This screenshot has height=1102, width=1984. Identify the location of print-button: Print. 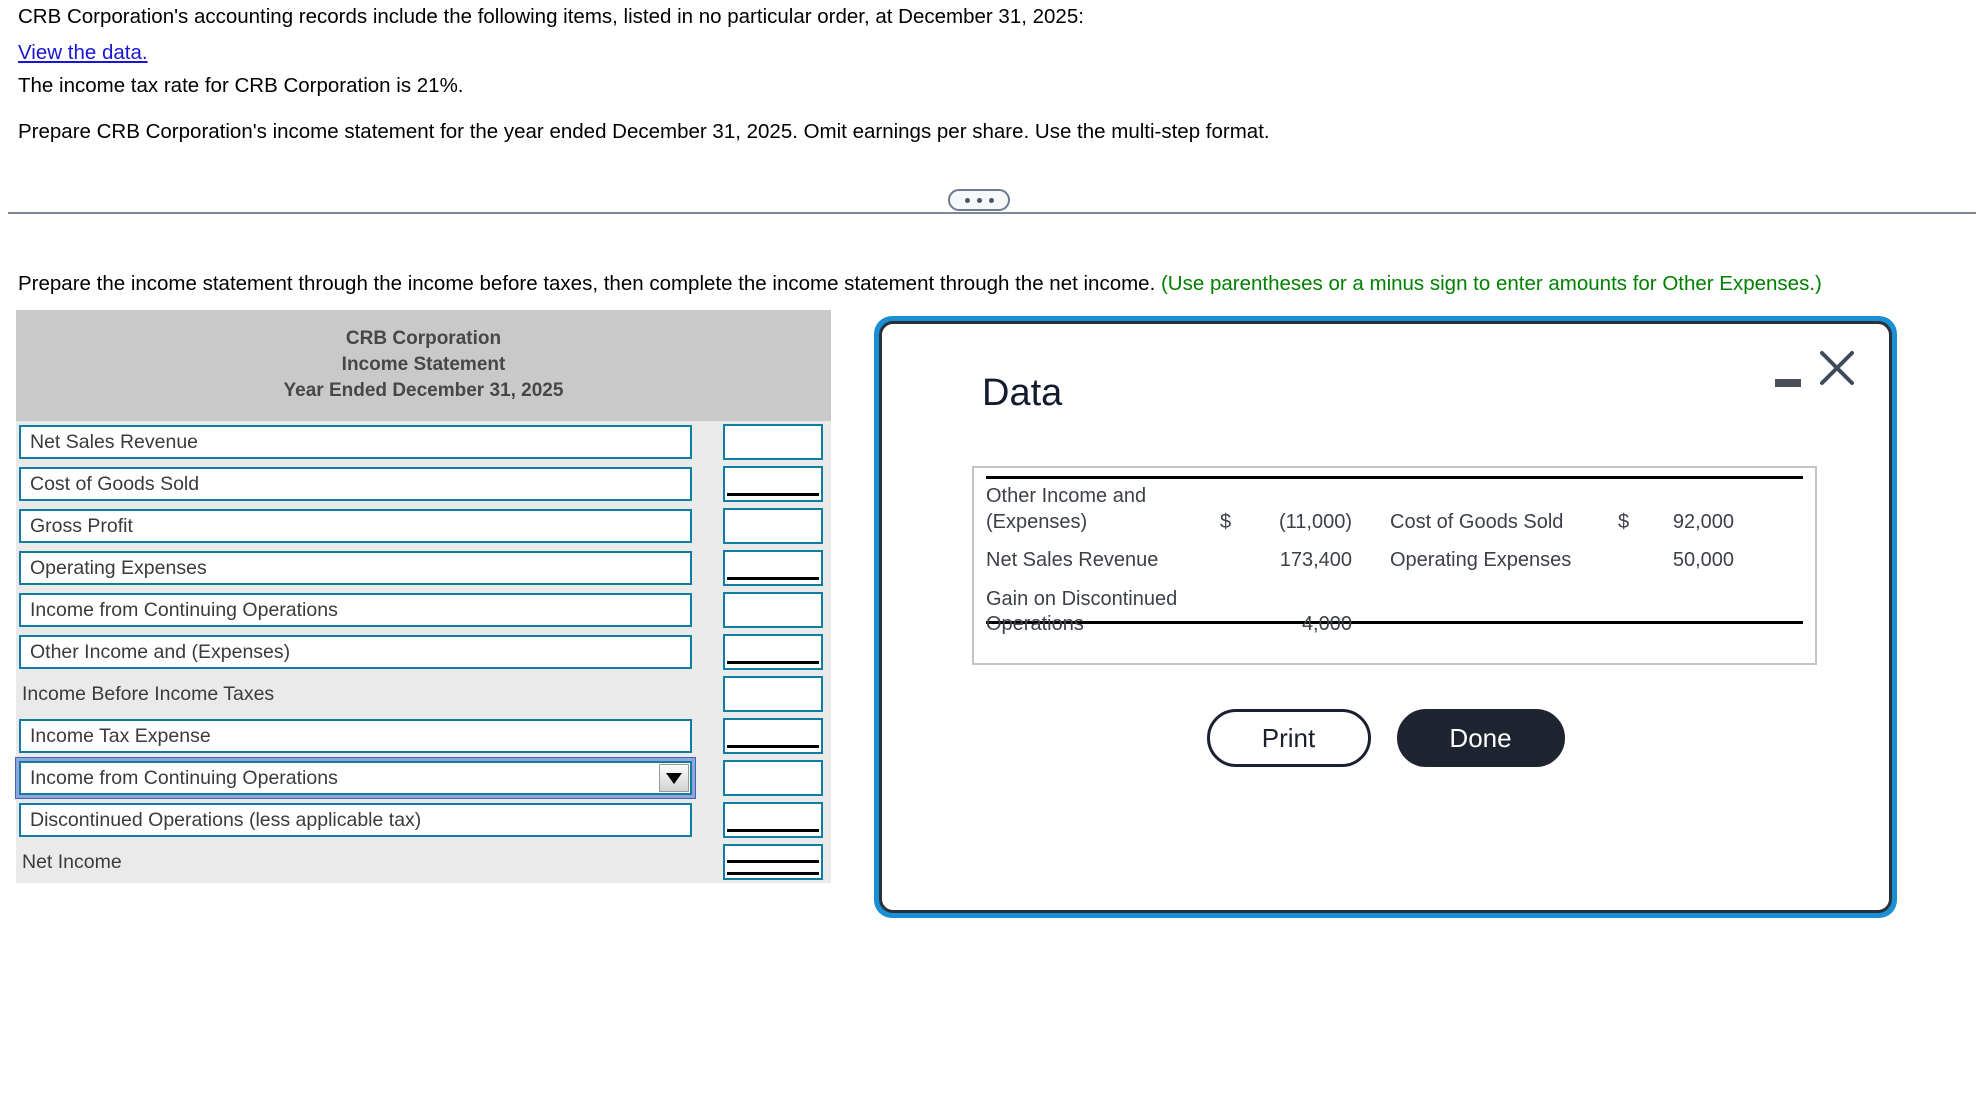
(1288, 738).